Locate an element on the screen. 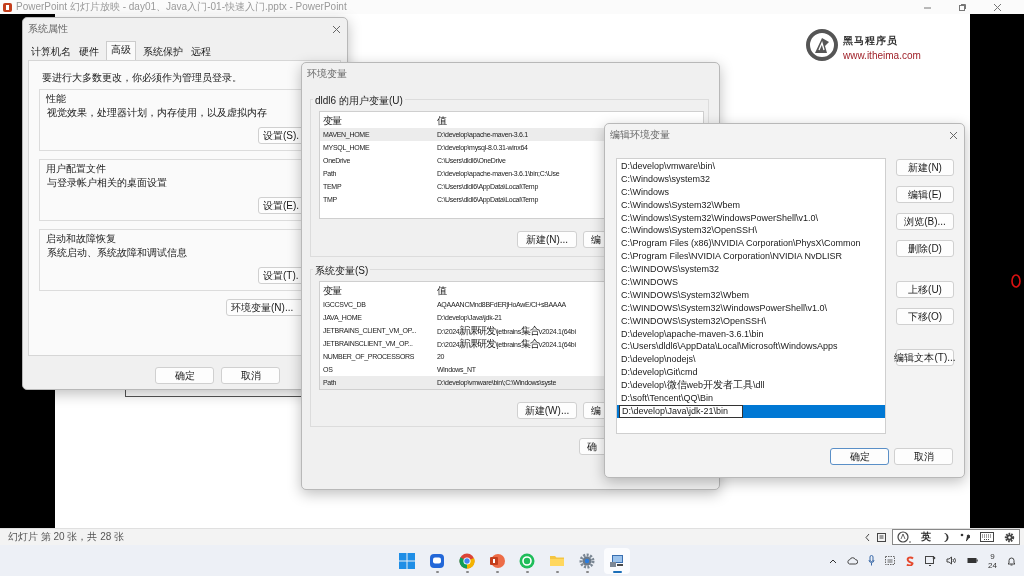  path-entry: C:\Windows\system32 is located at coordinates (751, 179).